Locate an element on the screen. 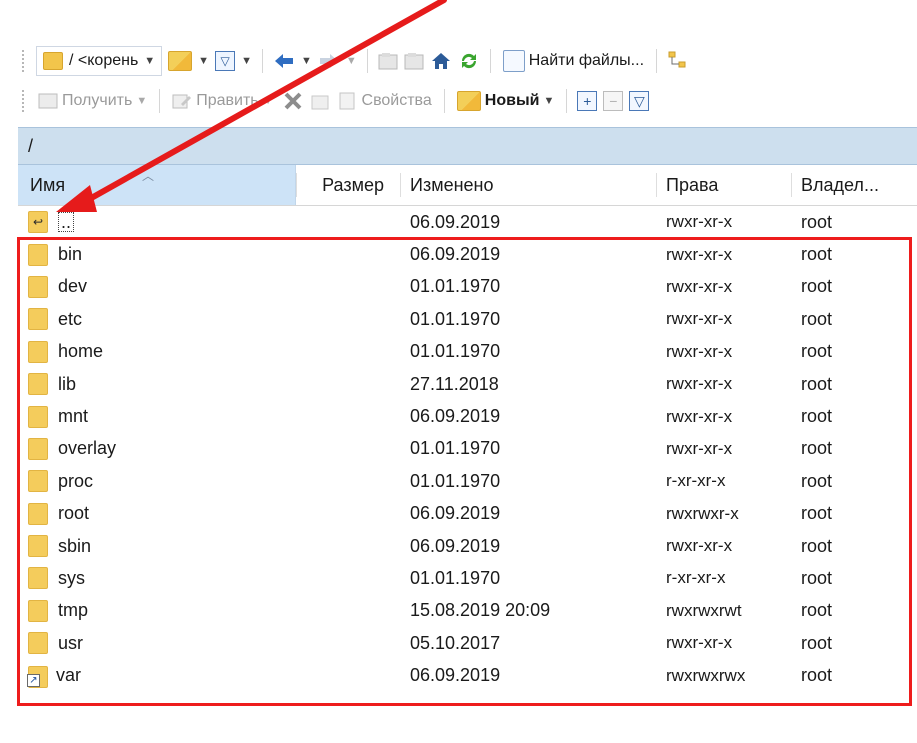 The height and width of the screenshot is (743, 917). parent-folder-icon is located at coordinates (388, 61).